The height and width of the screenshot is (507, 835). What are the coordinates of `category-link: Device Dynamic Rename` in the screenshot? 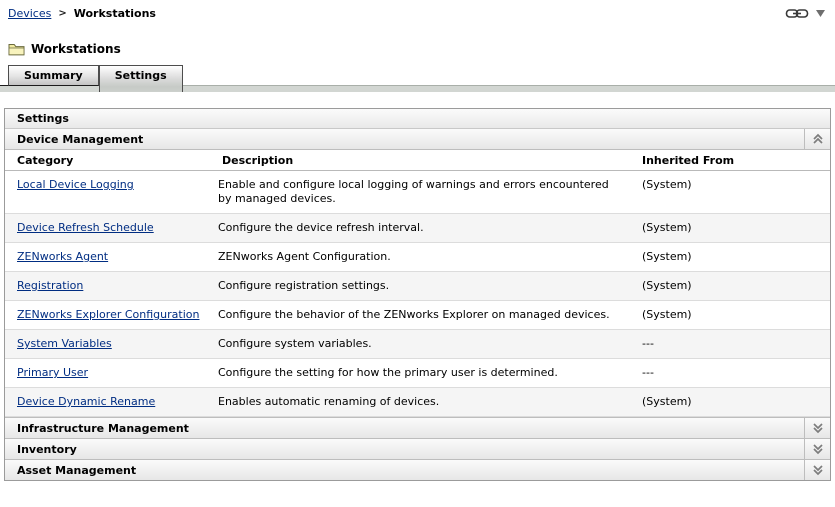 It's located at (86, 401).